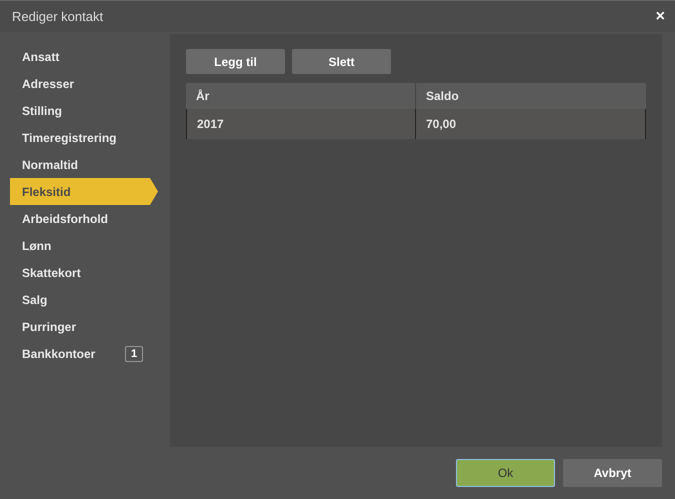  Describe the element at coordinates (84, 326) in the screenshot. I see `sidebar-item: Purringer` at that location.